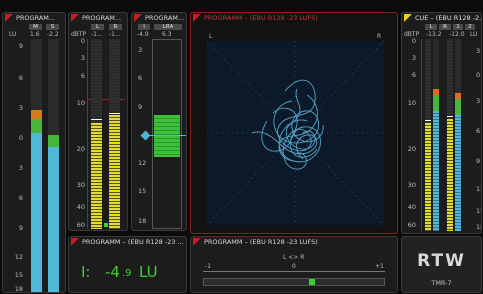 The image size is (483, 294). I want to click on program-lra-panel: PROGRAM... I LRA -4.9 6.3 3 6 9 12 15 18, so click(159, 121).